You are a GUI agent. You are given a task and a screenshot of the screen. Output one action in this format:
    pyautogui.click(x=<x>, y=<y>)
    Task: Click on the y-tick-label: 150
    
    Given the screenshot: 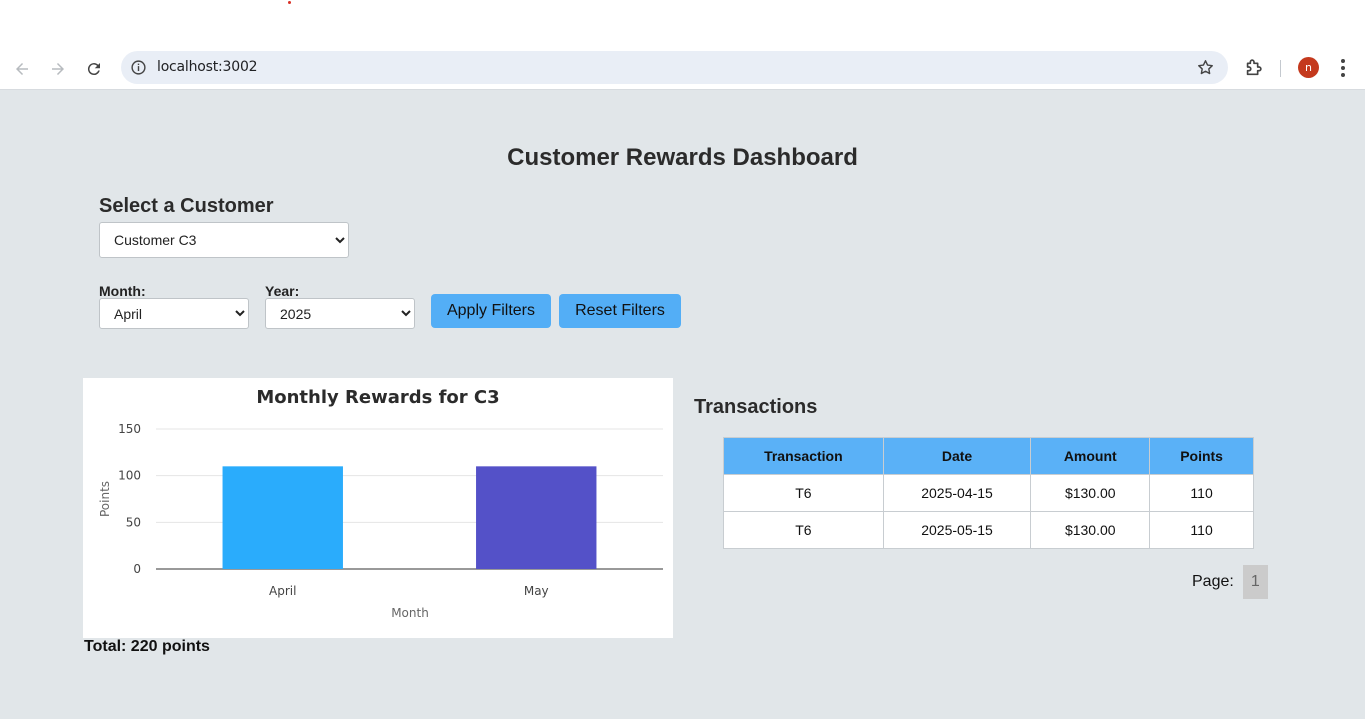 What is the action you would take?
    pyautogui.click(x=129, y=429)
    